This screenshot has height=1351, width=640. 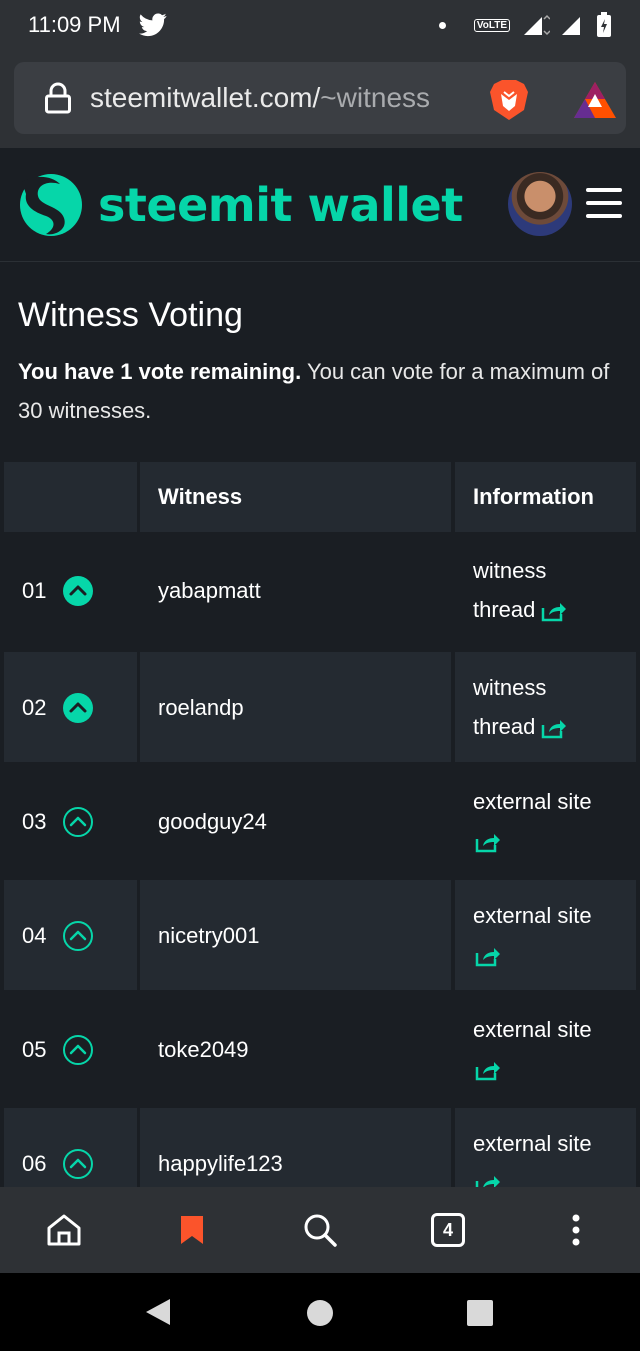 I want to click on brave-lion-icon, so click(x=509, y=100).